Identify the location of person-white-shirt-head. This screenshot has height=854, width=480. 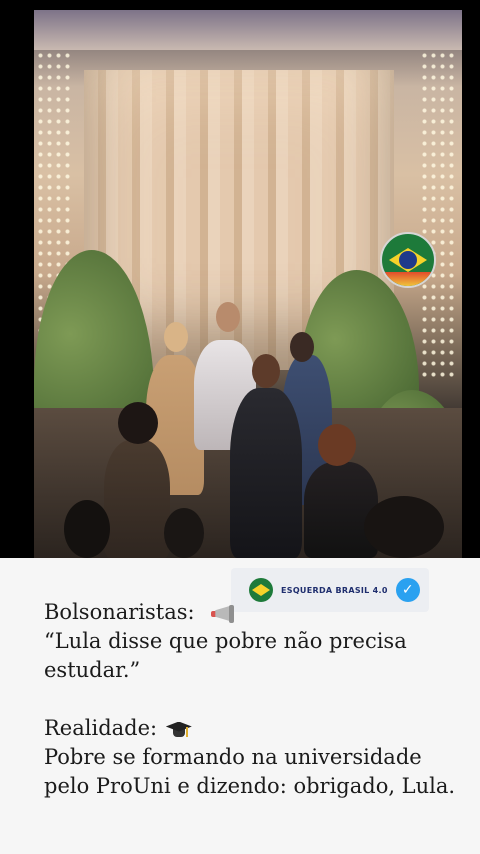
(228, 317).